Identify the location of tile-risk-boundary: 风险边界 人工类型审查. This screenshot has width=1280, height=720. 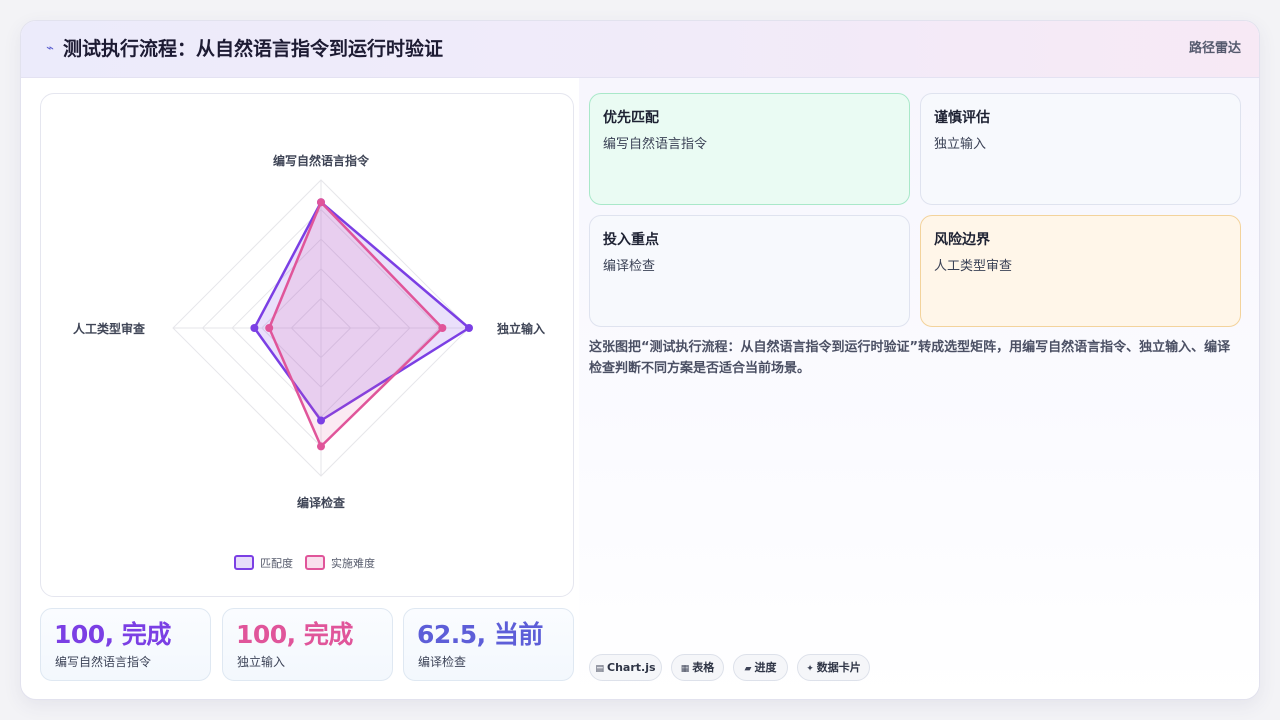
(1080, 271).